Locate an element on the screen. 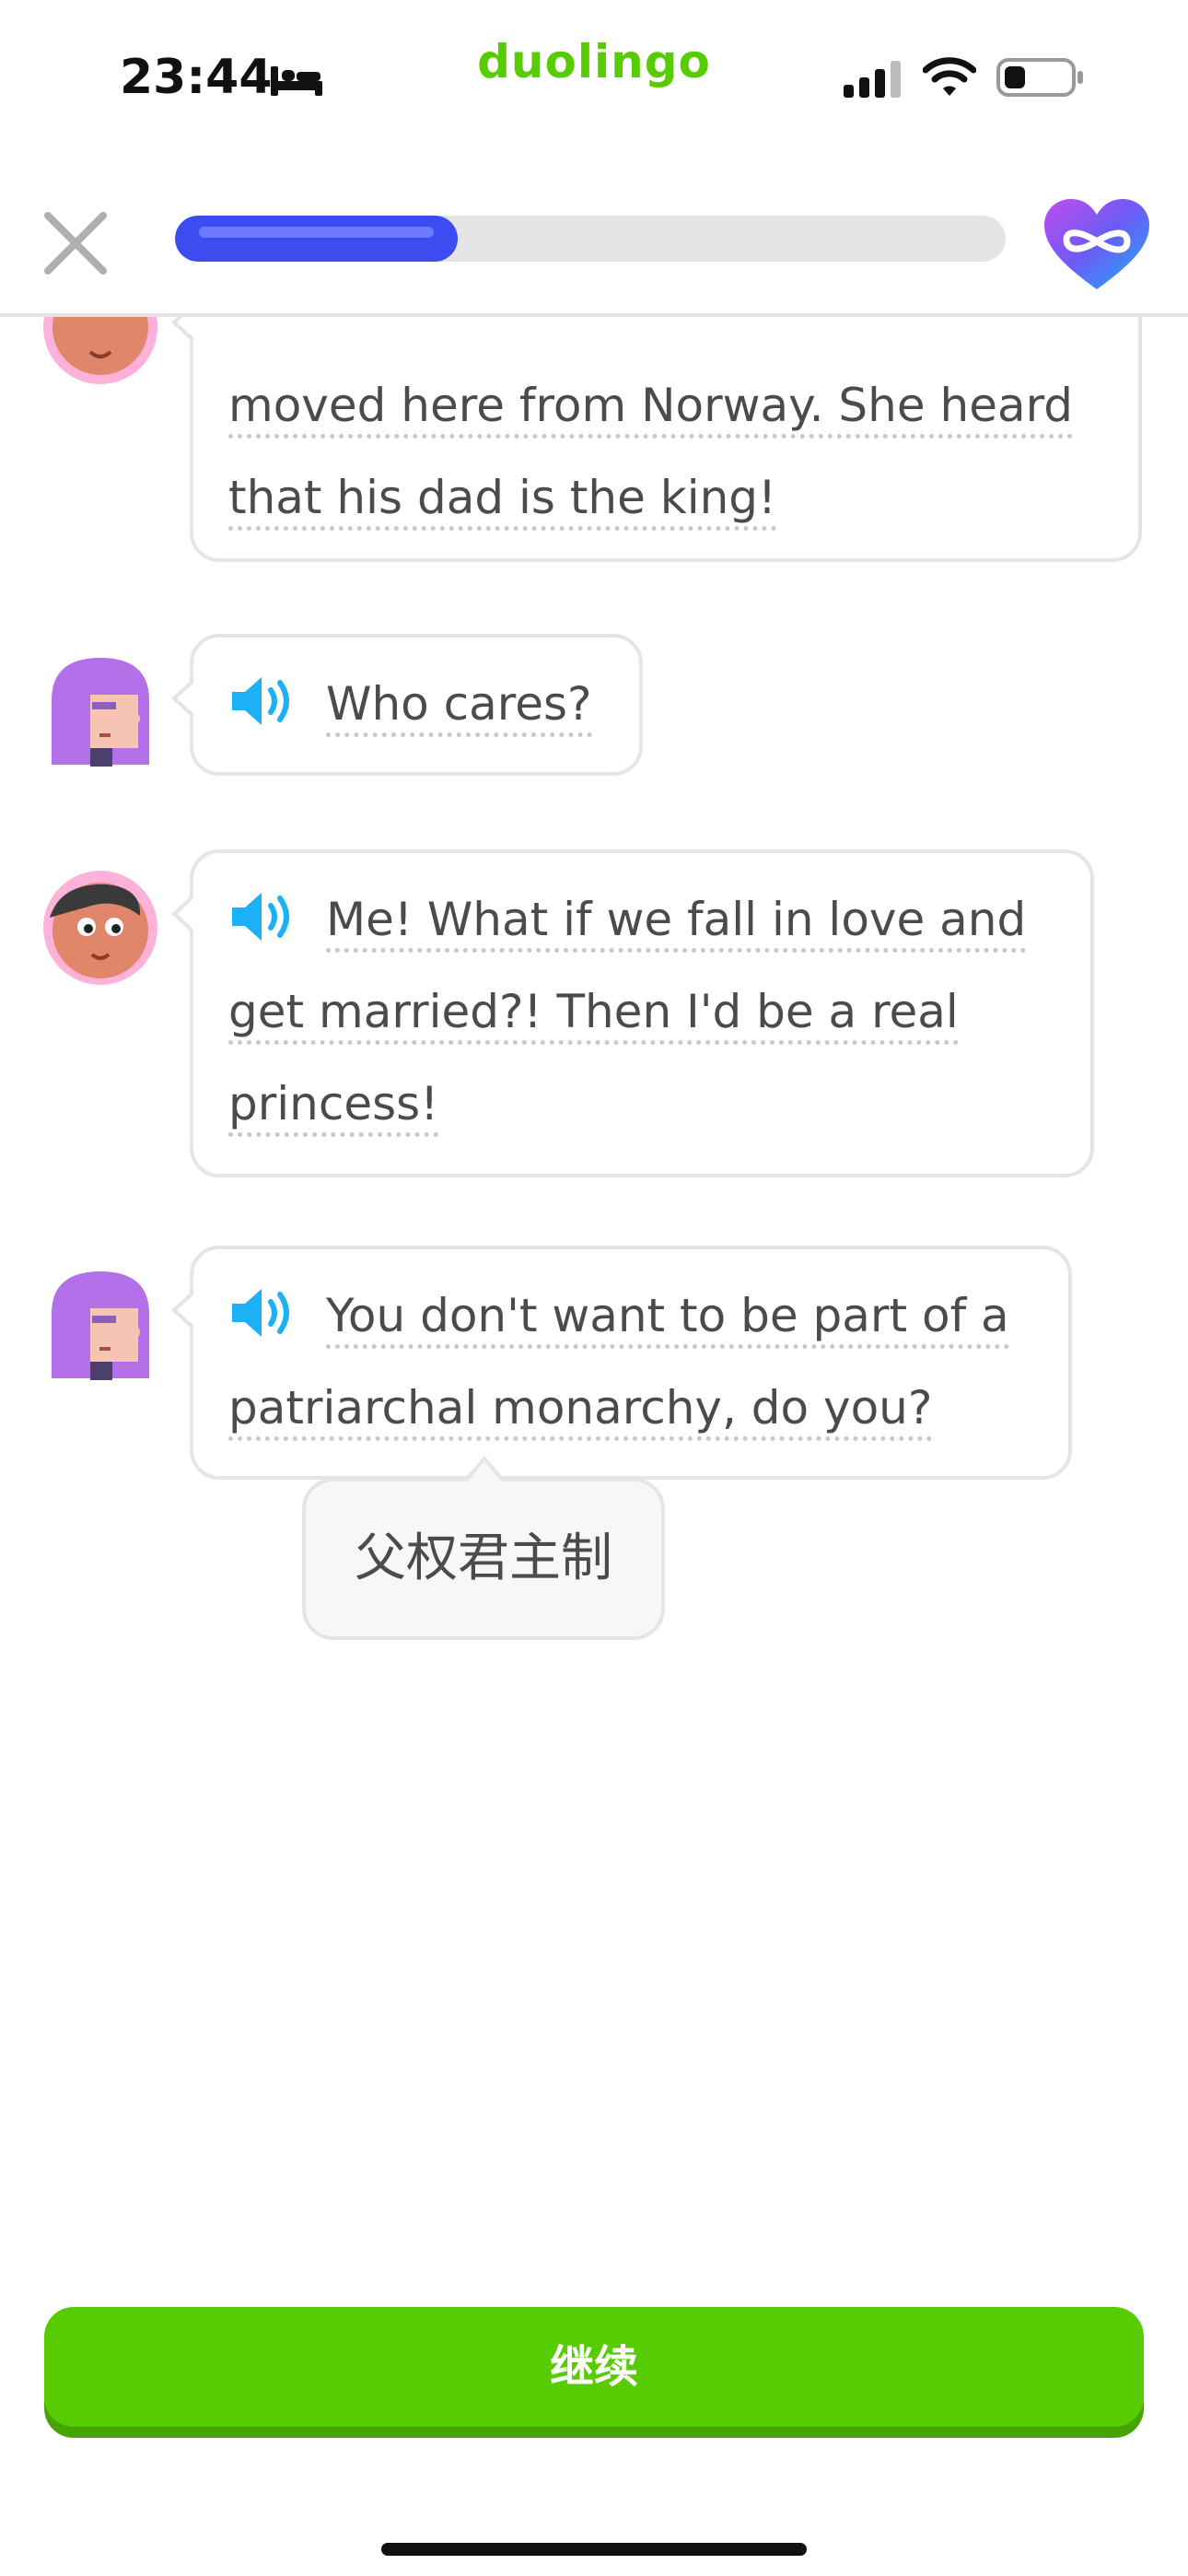 The height and width of the screenshot is (2576, 1188). lesson-progress-bar is located at coordinates (590, 239).